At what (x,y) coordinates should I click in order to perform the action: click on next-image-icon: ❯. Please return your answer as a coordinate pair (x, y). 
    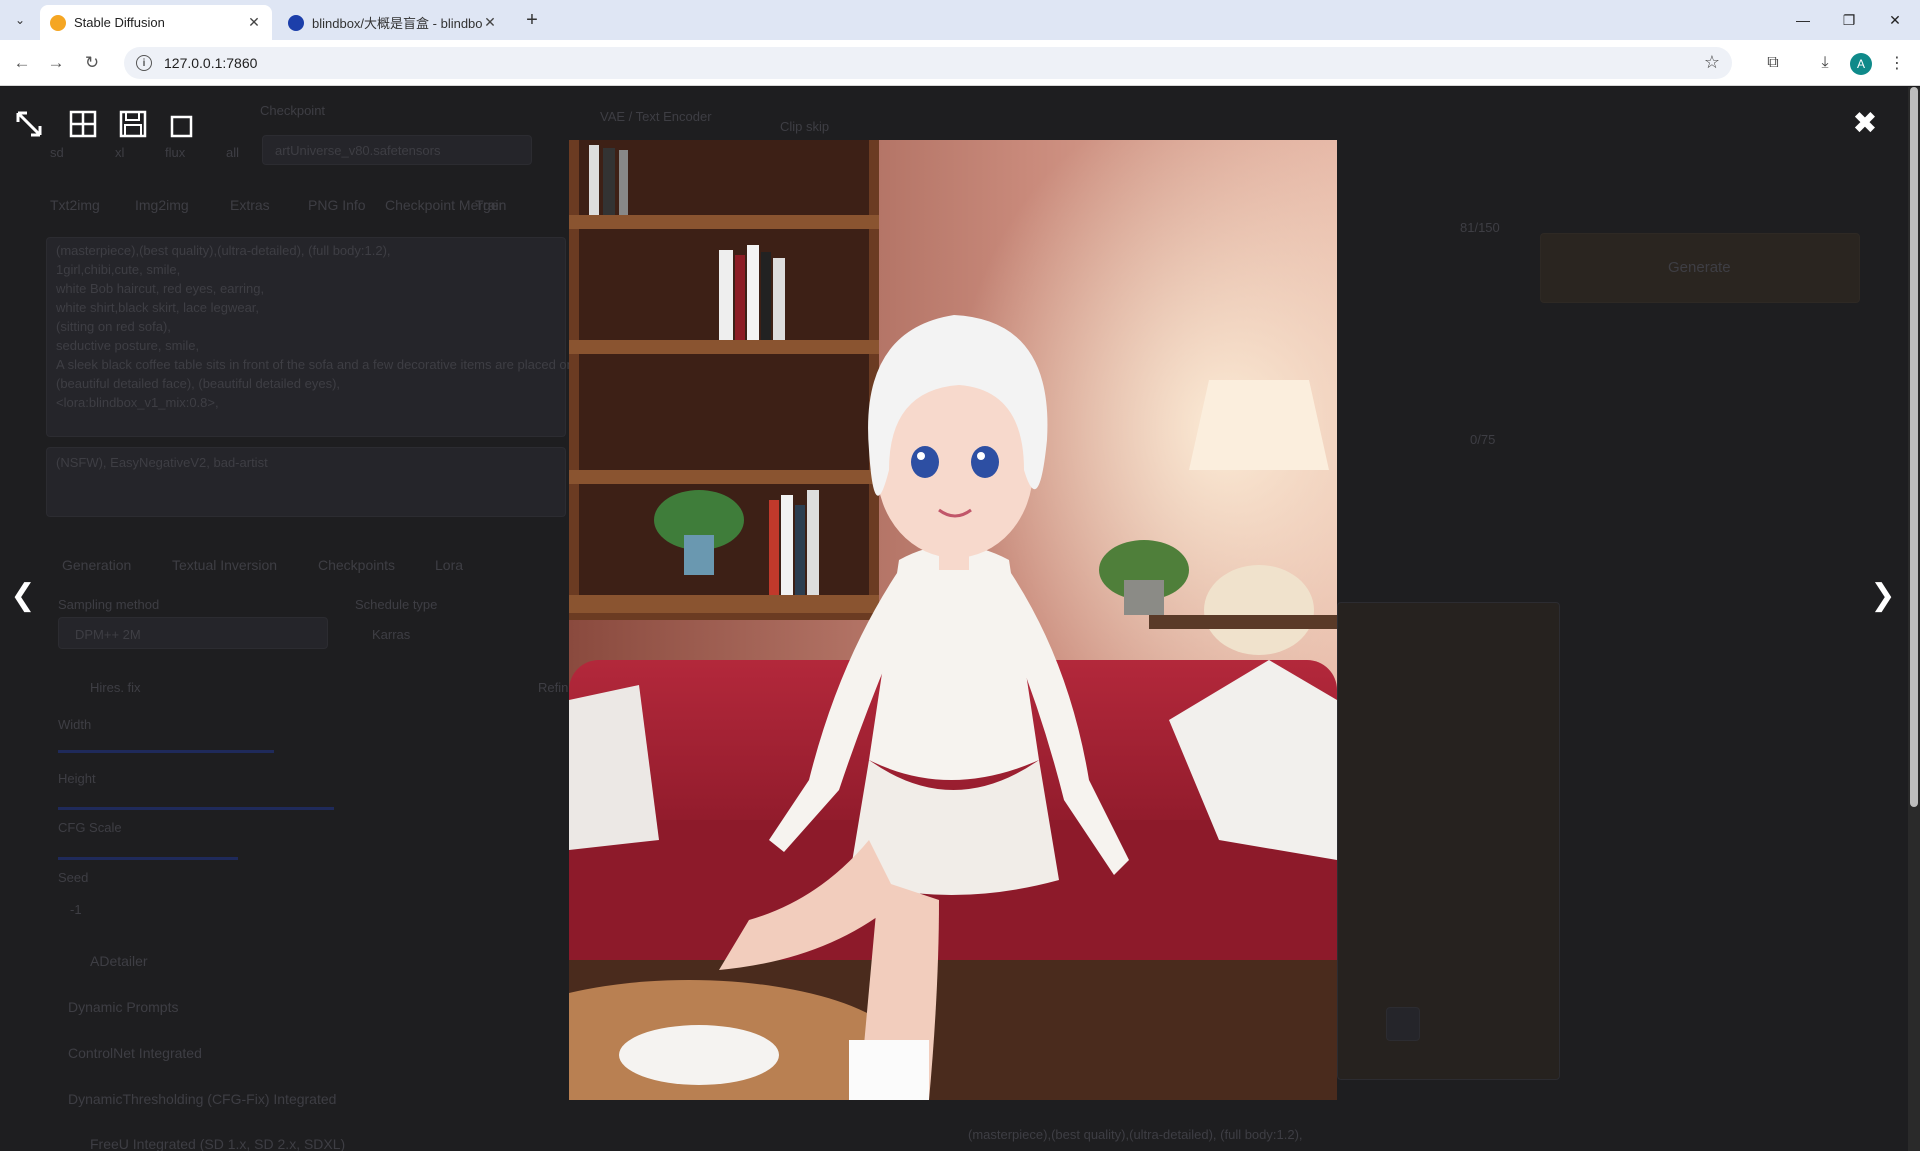
    Looking at the image, I should click on (1883, 595).